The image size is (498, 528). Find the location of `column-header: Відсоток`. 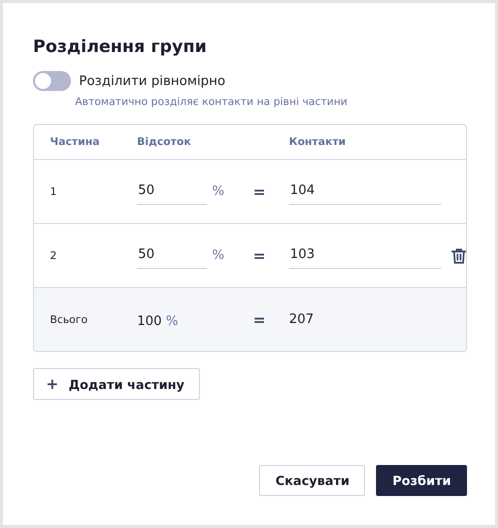

column-header: Відсоток is located at coordinates (164, 142).